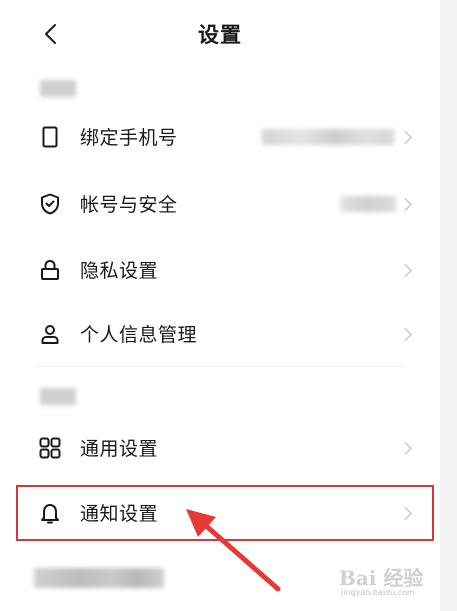  I want to click on settings-item-label: 通用设置, so click(119, 449).